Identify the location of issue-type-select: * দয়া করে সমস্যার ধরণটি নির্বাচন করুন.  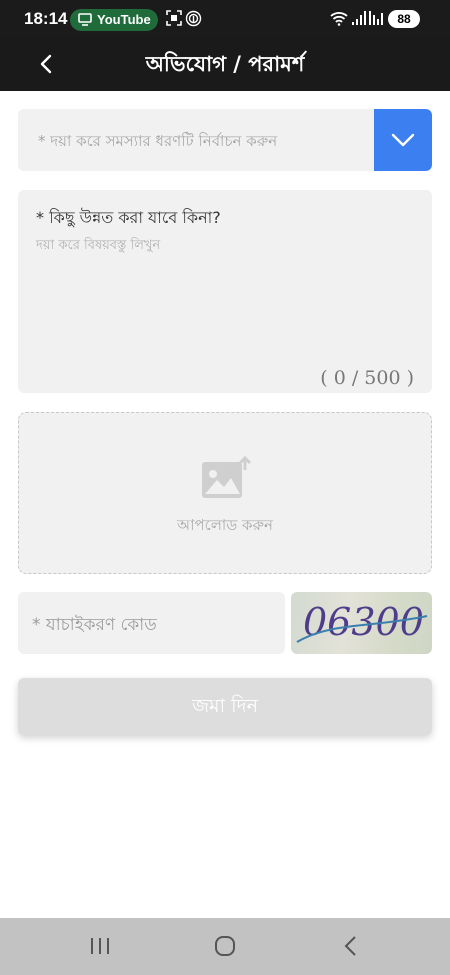
(225, 140).